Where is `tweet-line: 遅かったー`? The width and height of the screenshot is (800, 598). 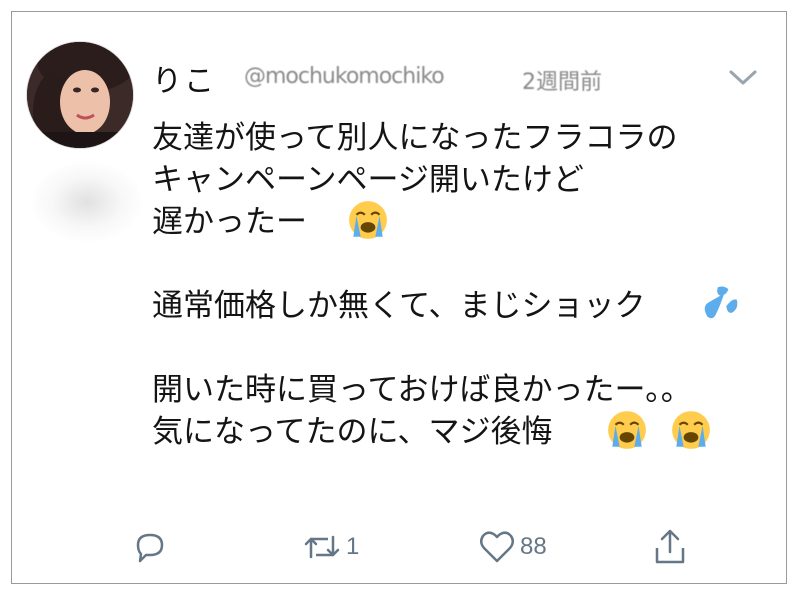
tweet-line: 遅かったー is located at coordinates (229, 222).